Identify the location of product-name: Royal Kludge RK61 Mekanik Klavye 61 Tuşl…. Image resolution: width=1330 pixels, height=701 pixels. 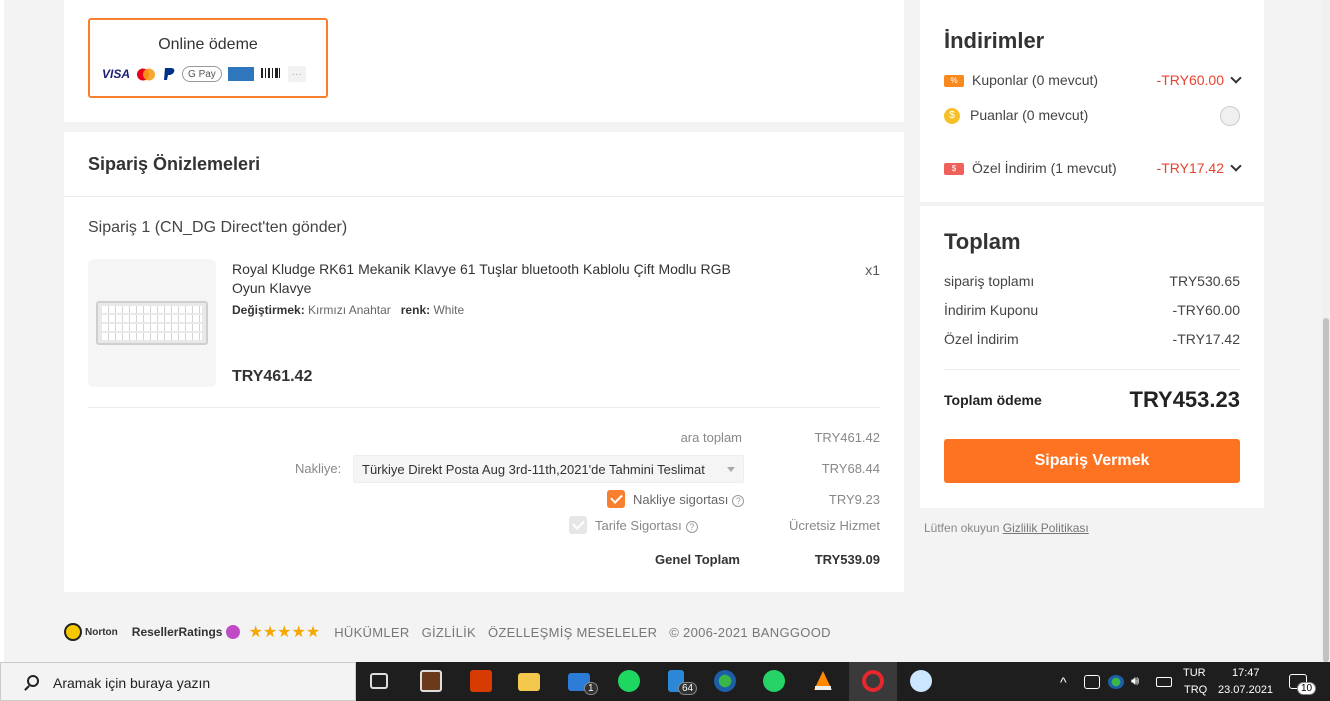
(482, 279).